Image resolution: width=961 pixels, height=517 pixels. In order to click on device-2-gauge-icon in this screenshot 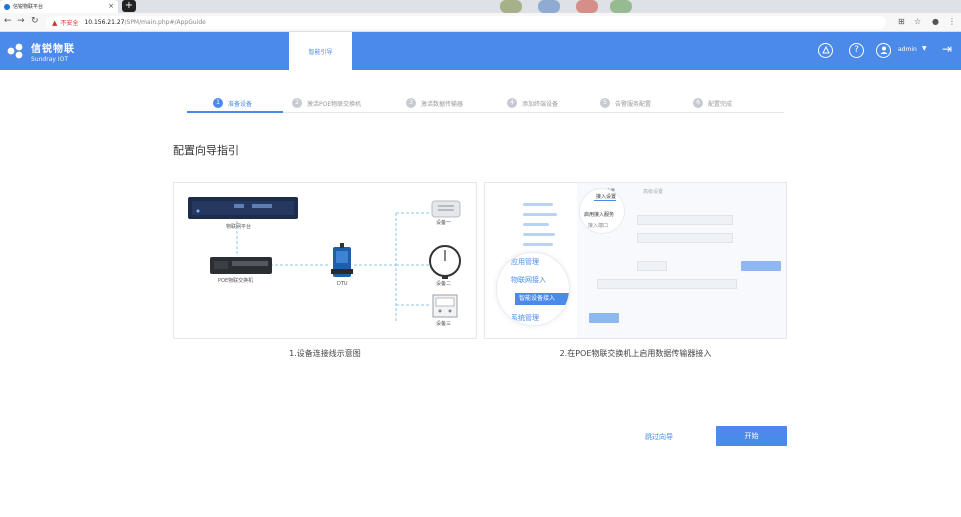, I will do `click(445, 262)`.